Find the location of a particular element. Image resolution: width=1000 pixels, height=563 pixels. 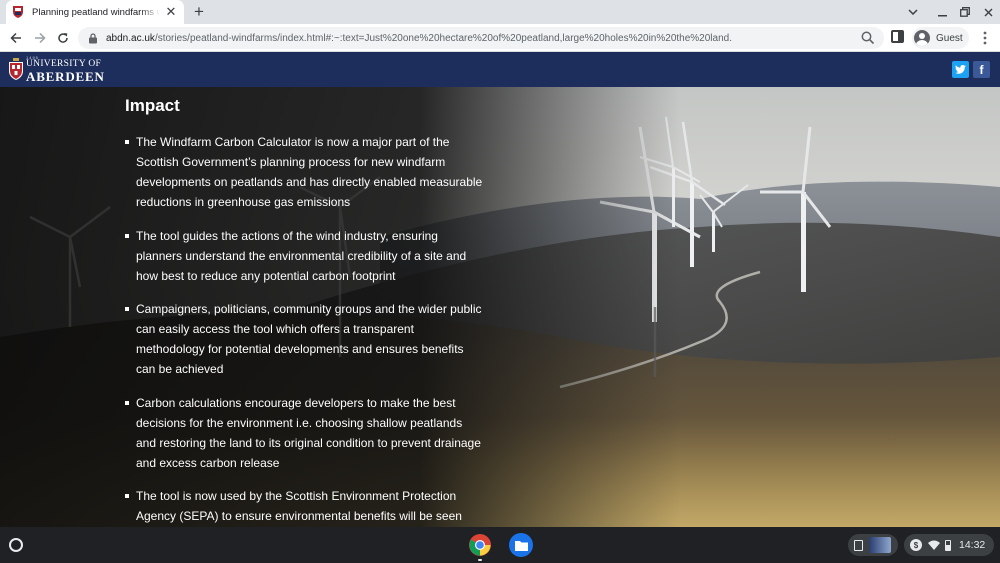

url-domain: abdn.ac.uk is located at coordinates (130, 38).